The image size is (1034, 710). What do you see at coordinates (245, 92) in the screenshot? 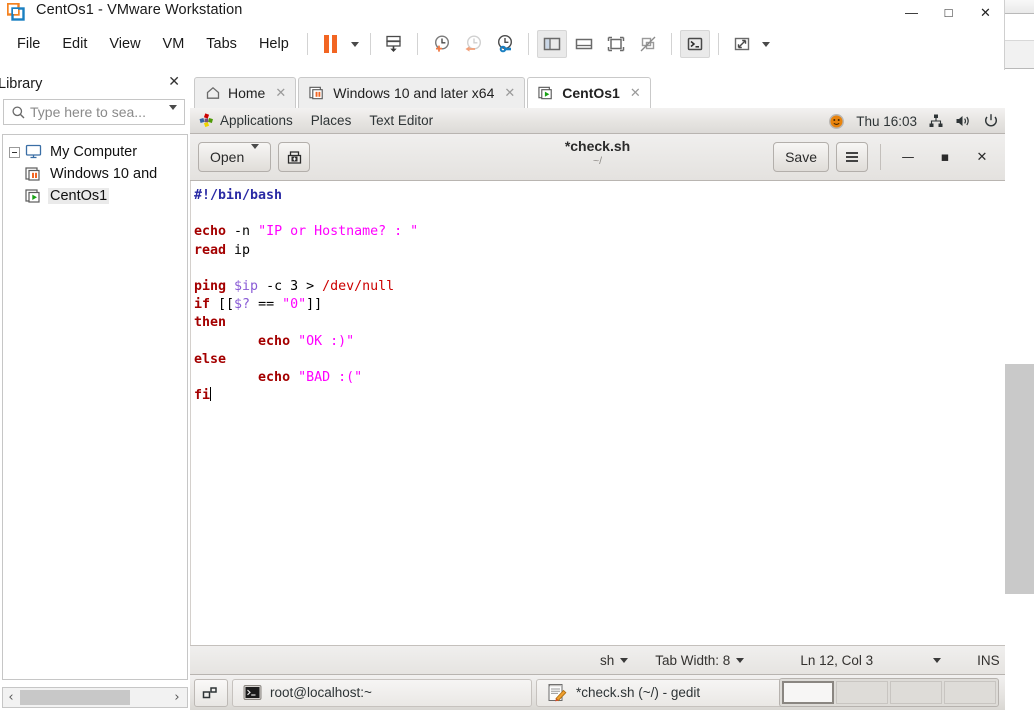
I see `tab-home: Home ✕` at bounding box center [245, 92].